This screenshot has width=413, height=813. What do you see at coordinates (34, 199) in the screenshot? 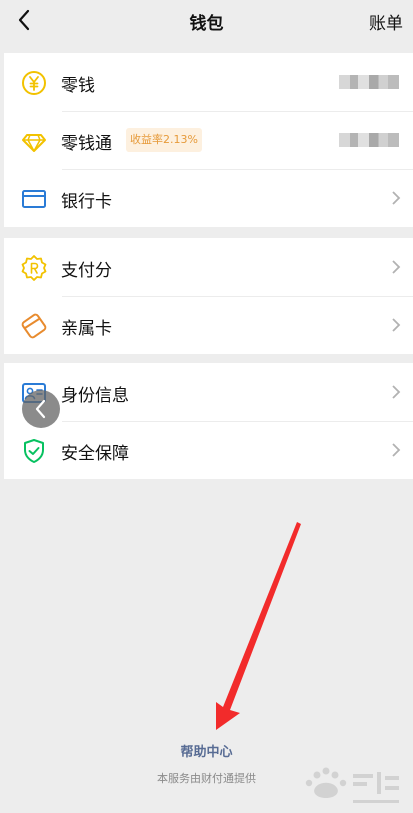
I see `bank-card-icon` at bounding box center [34, 199].